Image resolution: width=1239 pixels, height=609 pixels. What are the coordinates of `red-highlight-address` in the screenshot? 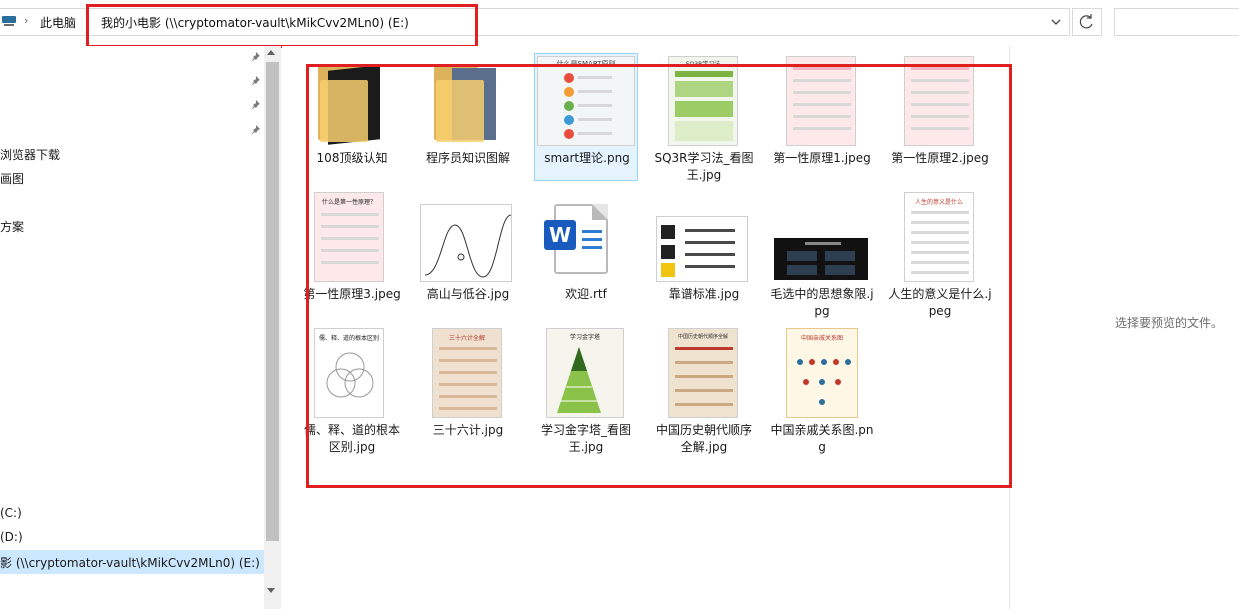 It's located at (282, 26).